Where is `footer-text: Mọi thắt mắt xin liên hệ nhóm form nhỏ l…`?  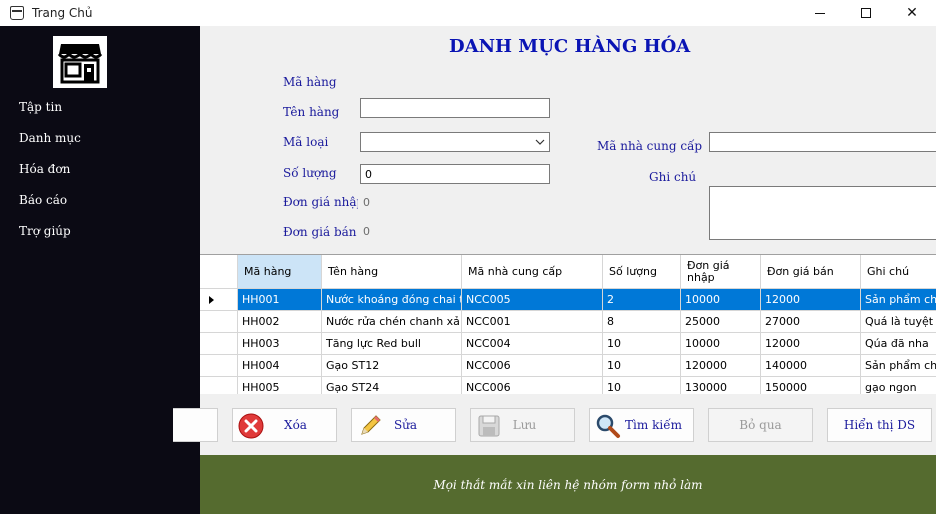 footer-text: Mọi thắt mắt xin liên hệ nhóm form nhỏ l… is located at coordinates (568, 484).